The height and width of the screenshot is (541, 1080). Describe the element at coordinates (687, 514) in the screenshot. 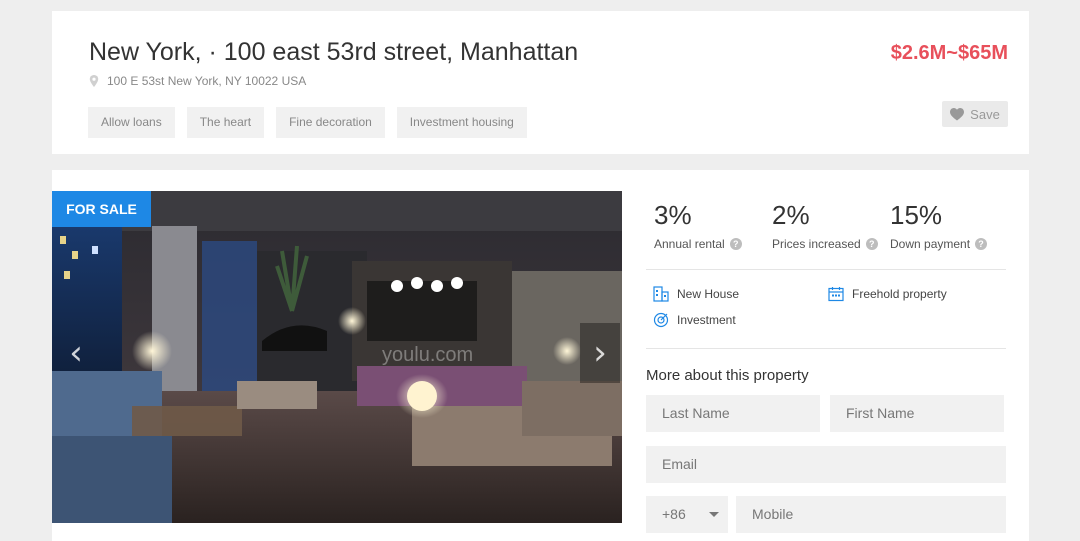

I see `country-code-select: +86` at that location.